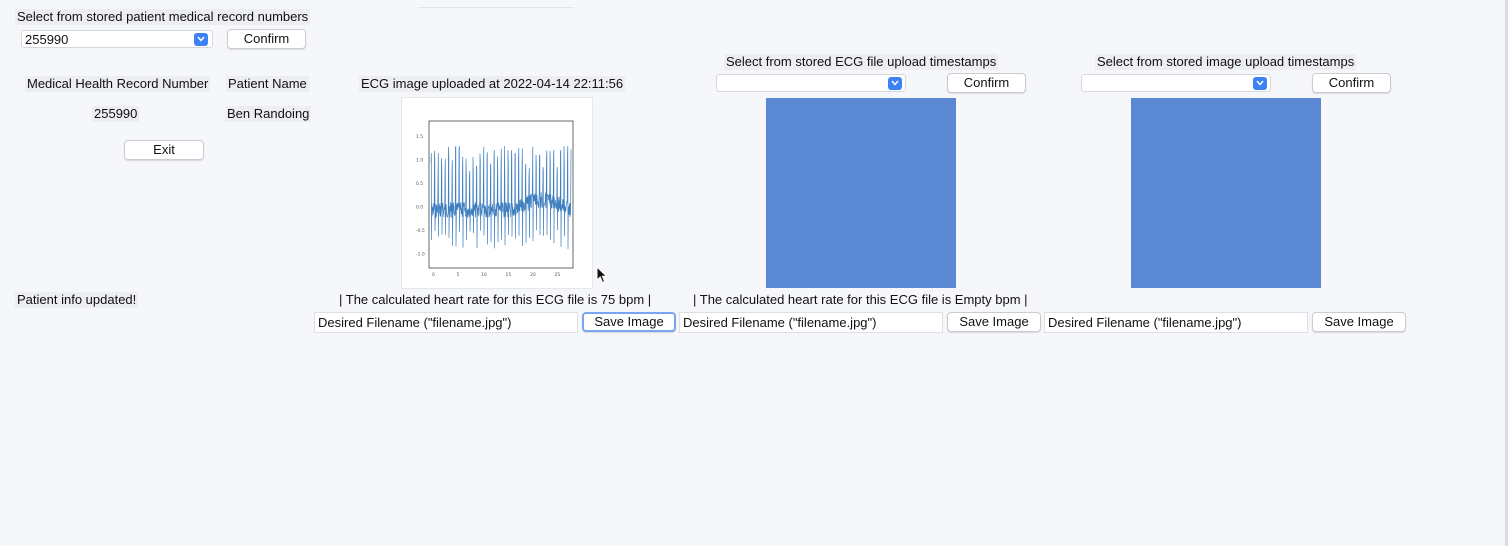 The width and height of the screenshot is (1508, 546). I want to click on mrn-header: Medical Health Record Number, so click(118, 84).